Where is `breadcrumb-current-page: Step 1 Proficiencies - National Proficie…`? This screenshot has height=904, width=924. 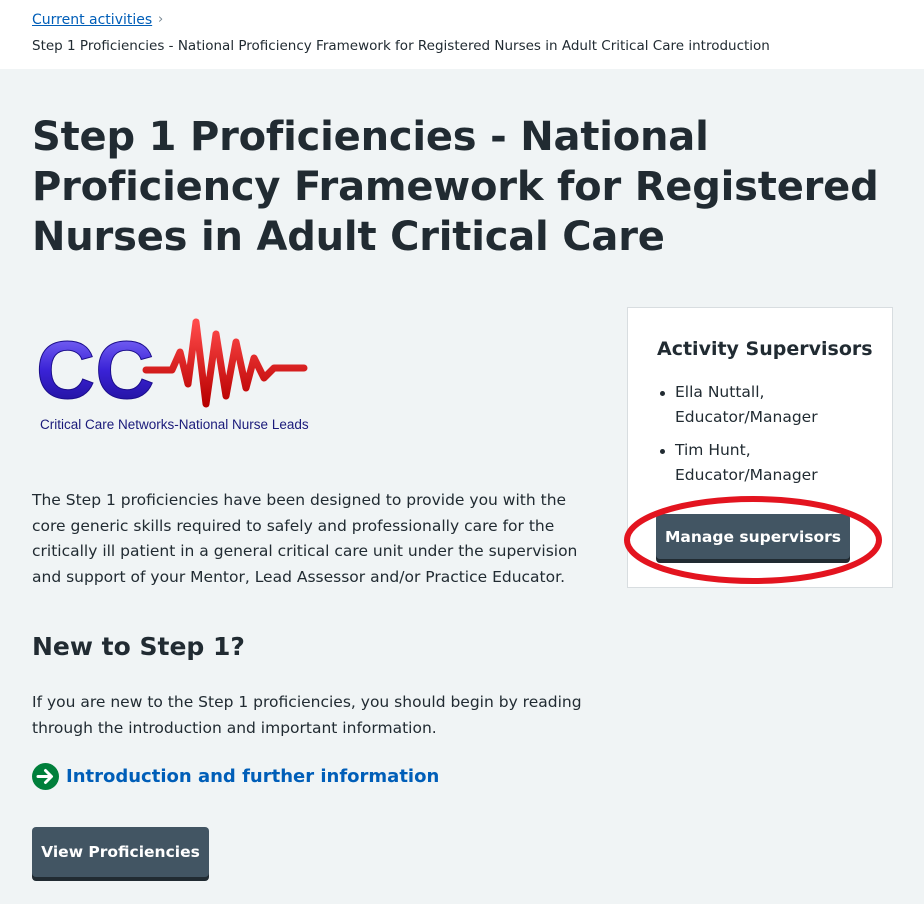 breadcrumb-current-page: Step 1 Proficiencies - National Proficie… is located at coordinates (401, 46).